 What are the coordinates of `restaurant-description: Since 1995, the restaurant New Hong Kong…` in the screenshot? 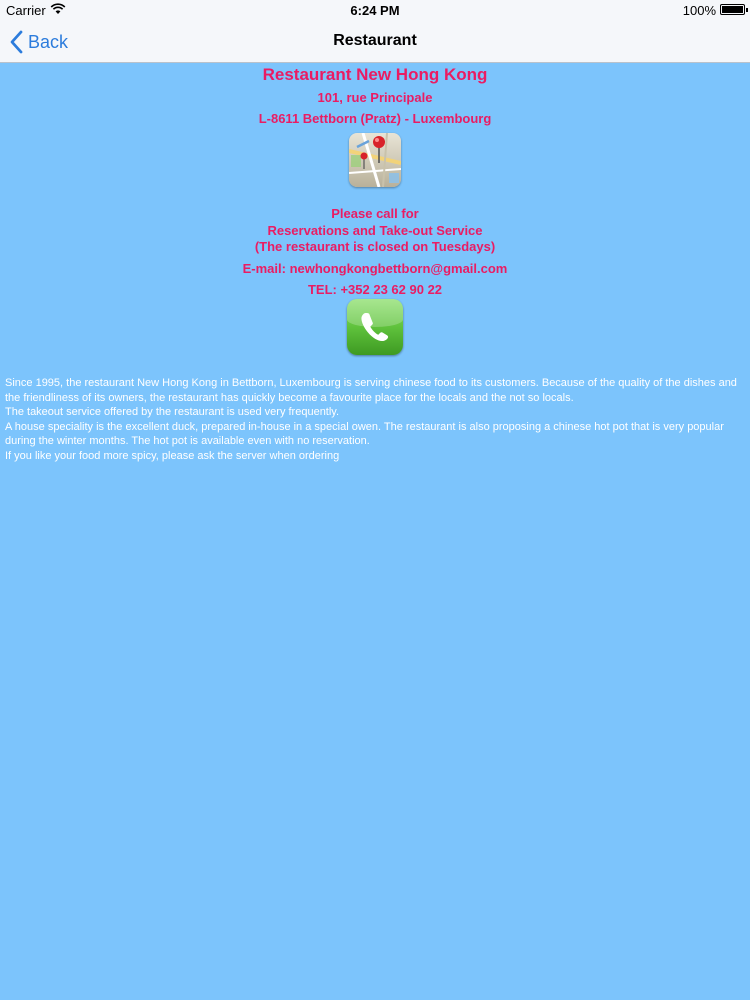 It's located at (375, 420).